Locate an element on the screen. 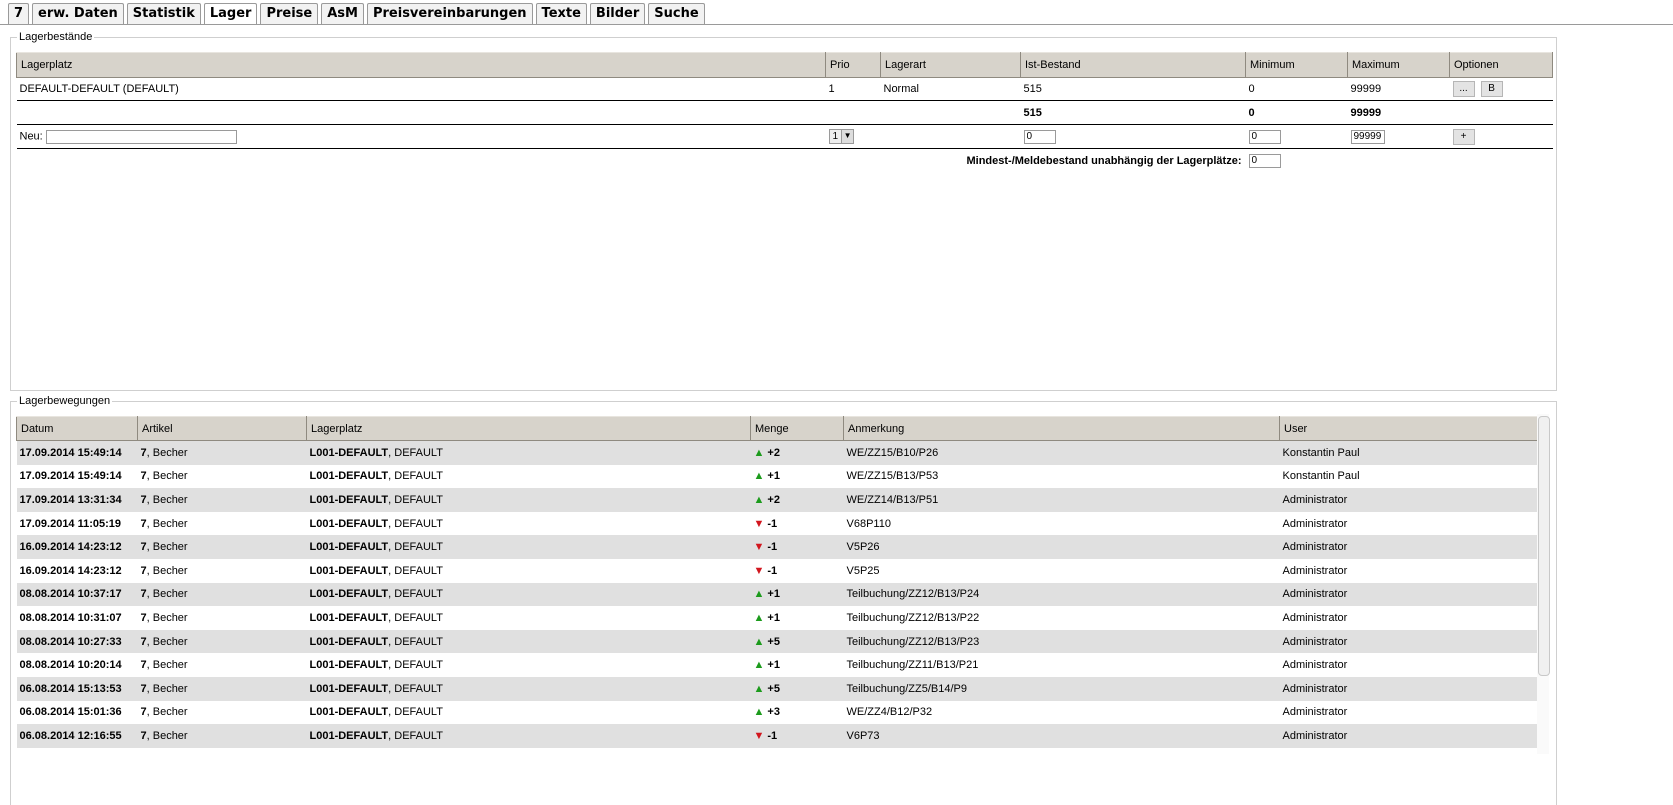  menge-value: -1 is located at coordinates (772, 547).